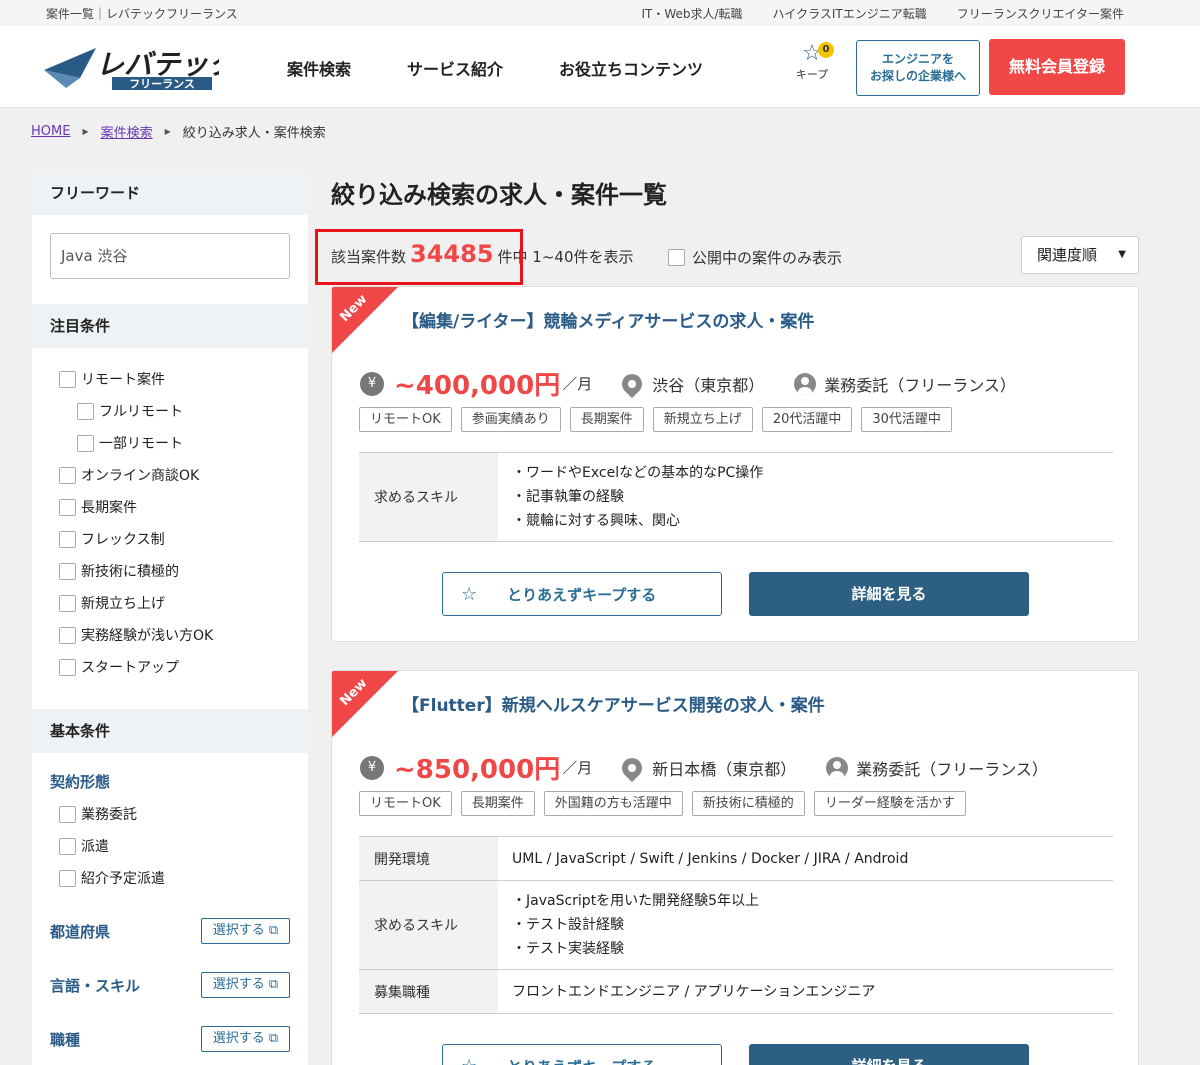  I want to click on site-breadcrumb-text: 案件一覧｜レバテックフリーランス, so click(142, 14).